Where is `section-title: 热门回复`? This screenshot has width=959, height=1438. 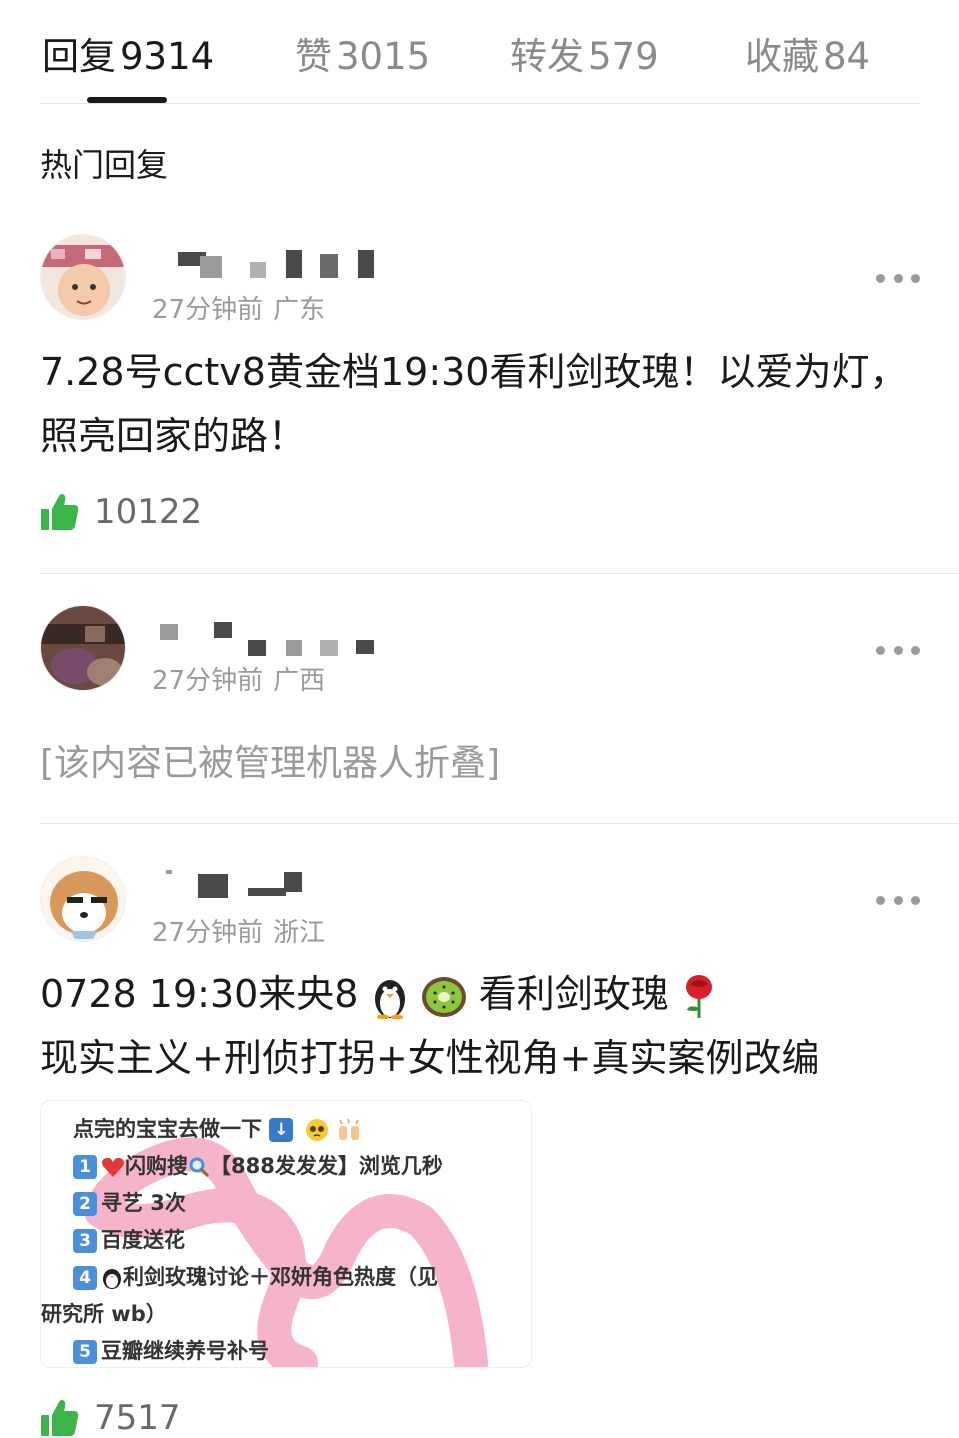 section-title: 热门回复 is located at coordinates (104, 165).